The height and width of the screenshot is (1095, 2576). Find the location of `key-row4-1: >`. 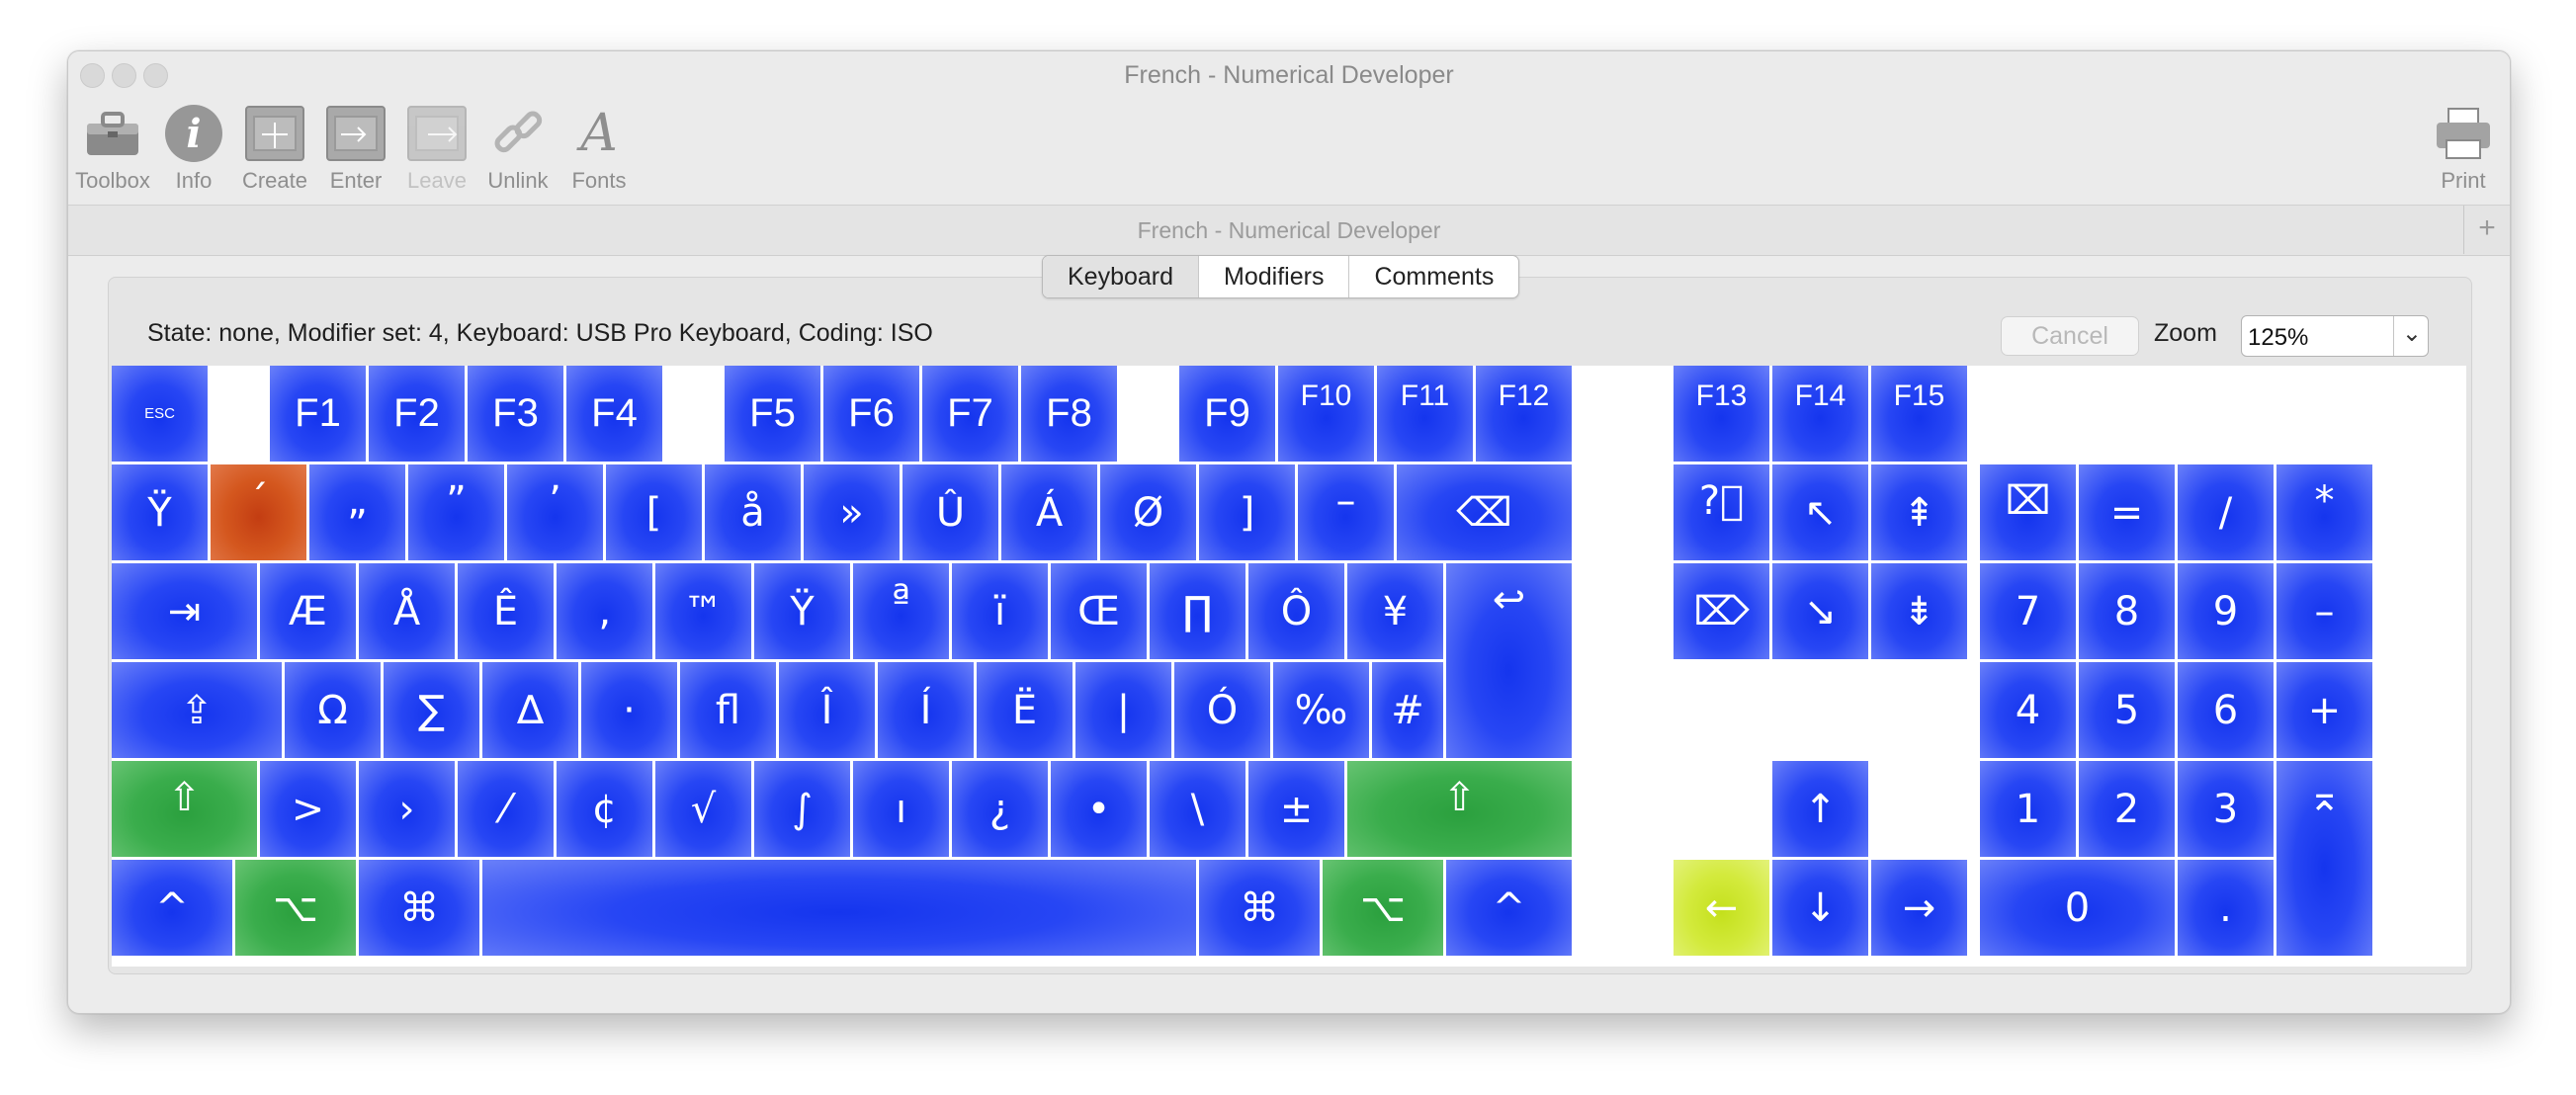

key-row4-1: > is located at coordinates (309, 811).